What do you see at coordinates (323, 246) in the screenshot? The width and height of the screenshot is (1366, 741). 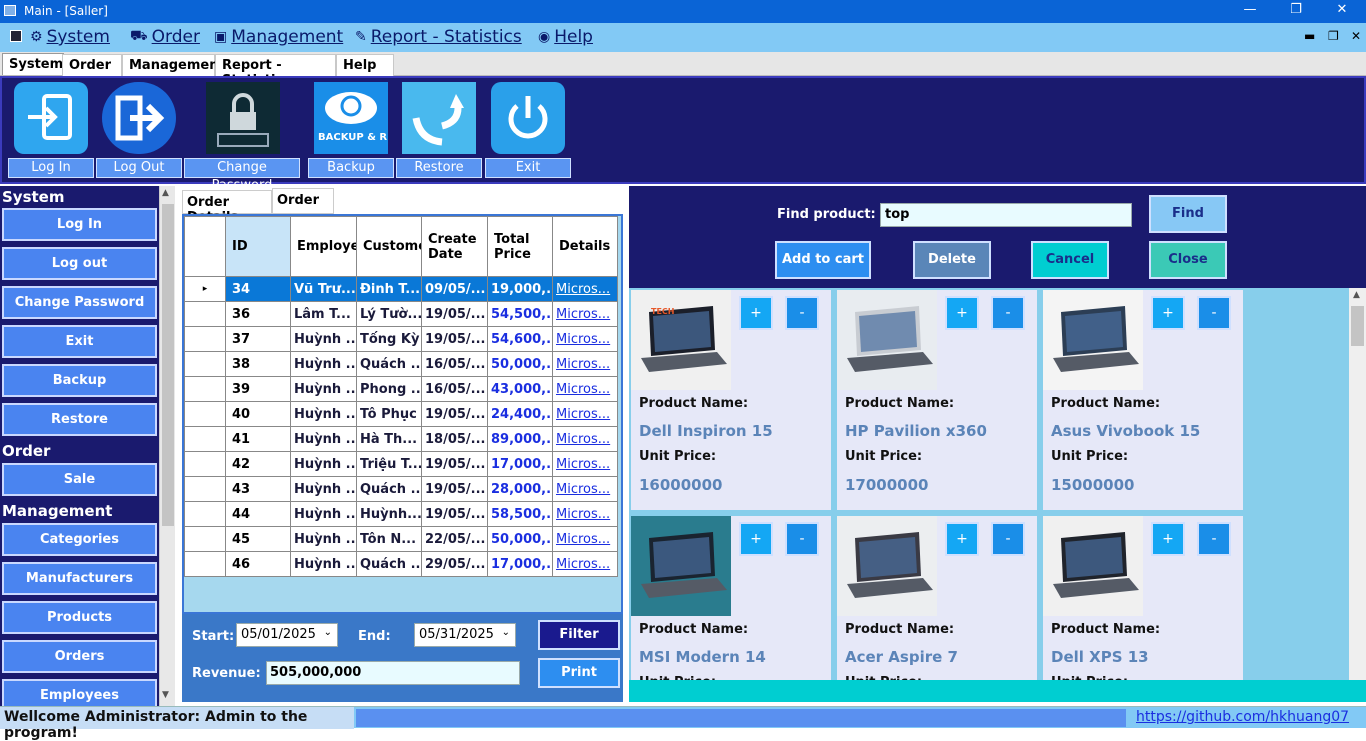 I see `column-header-employee: Employee` at bounding box center [323, 246].